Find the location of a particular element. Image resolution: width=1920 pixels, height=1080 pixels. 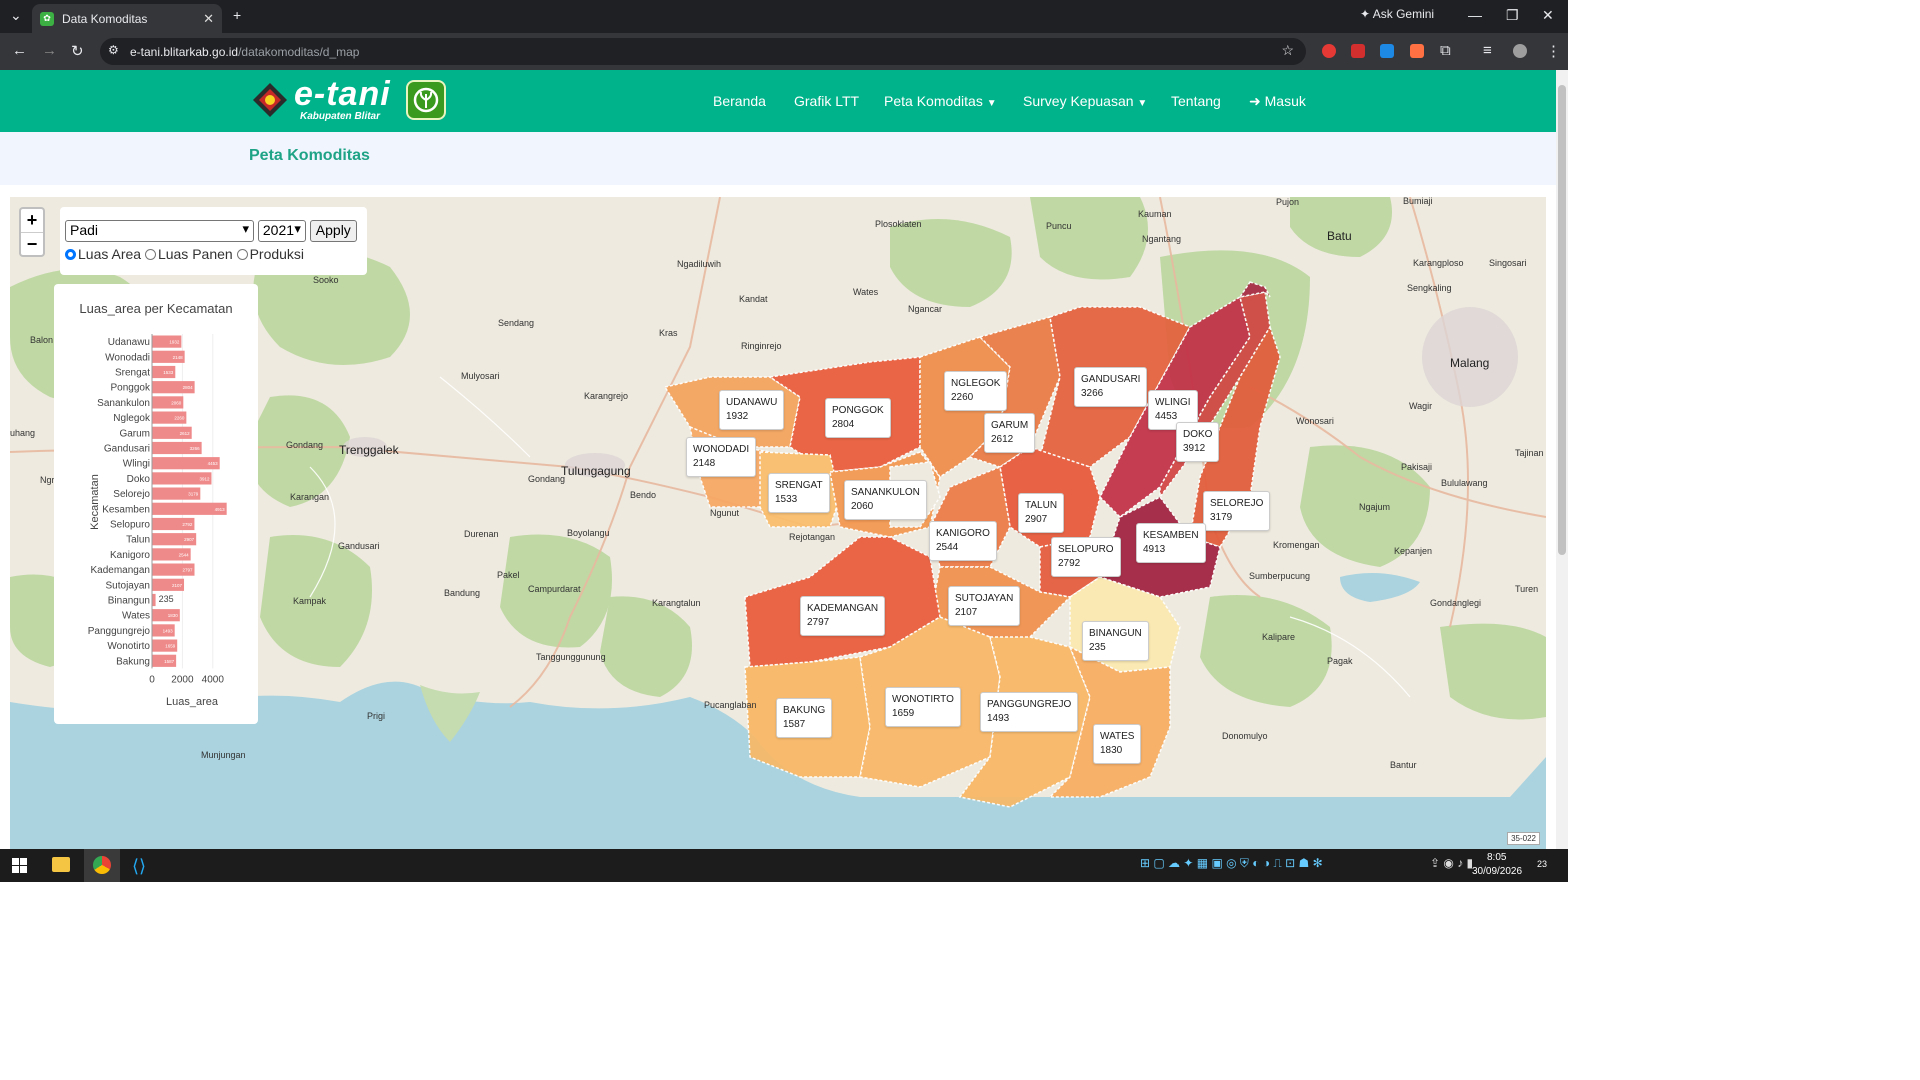

restore-icon: ❐ is located at coordinates (1512, 15).